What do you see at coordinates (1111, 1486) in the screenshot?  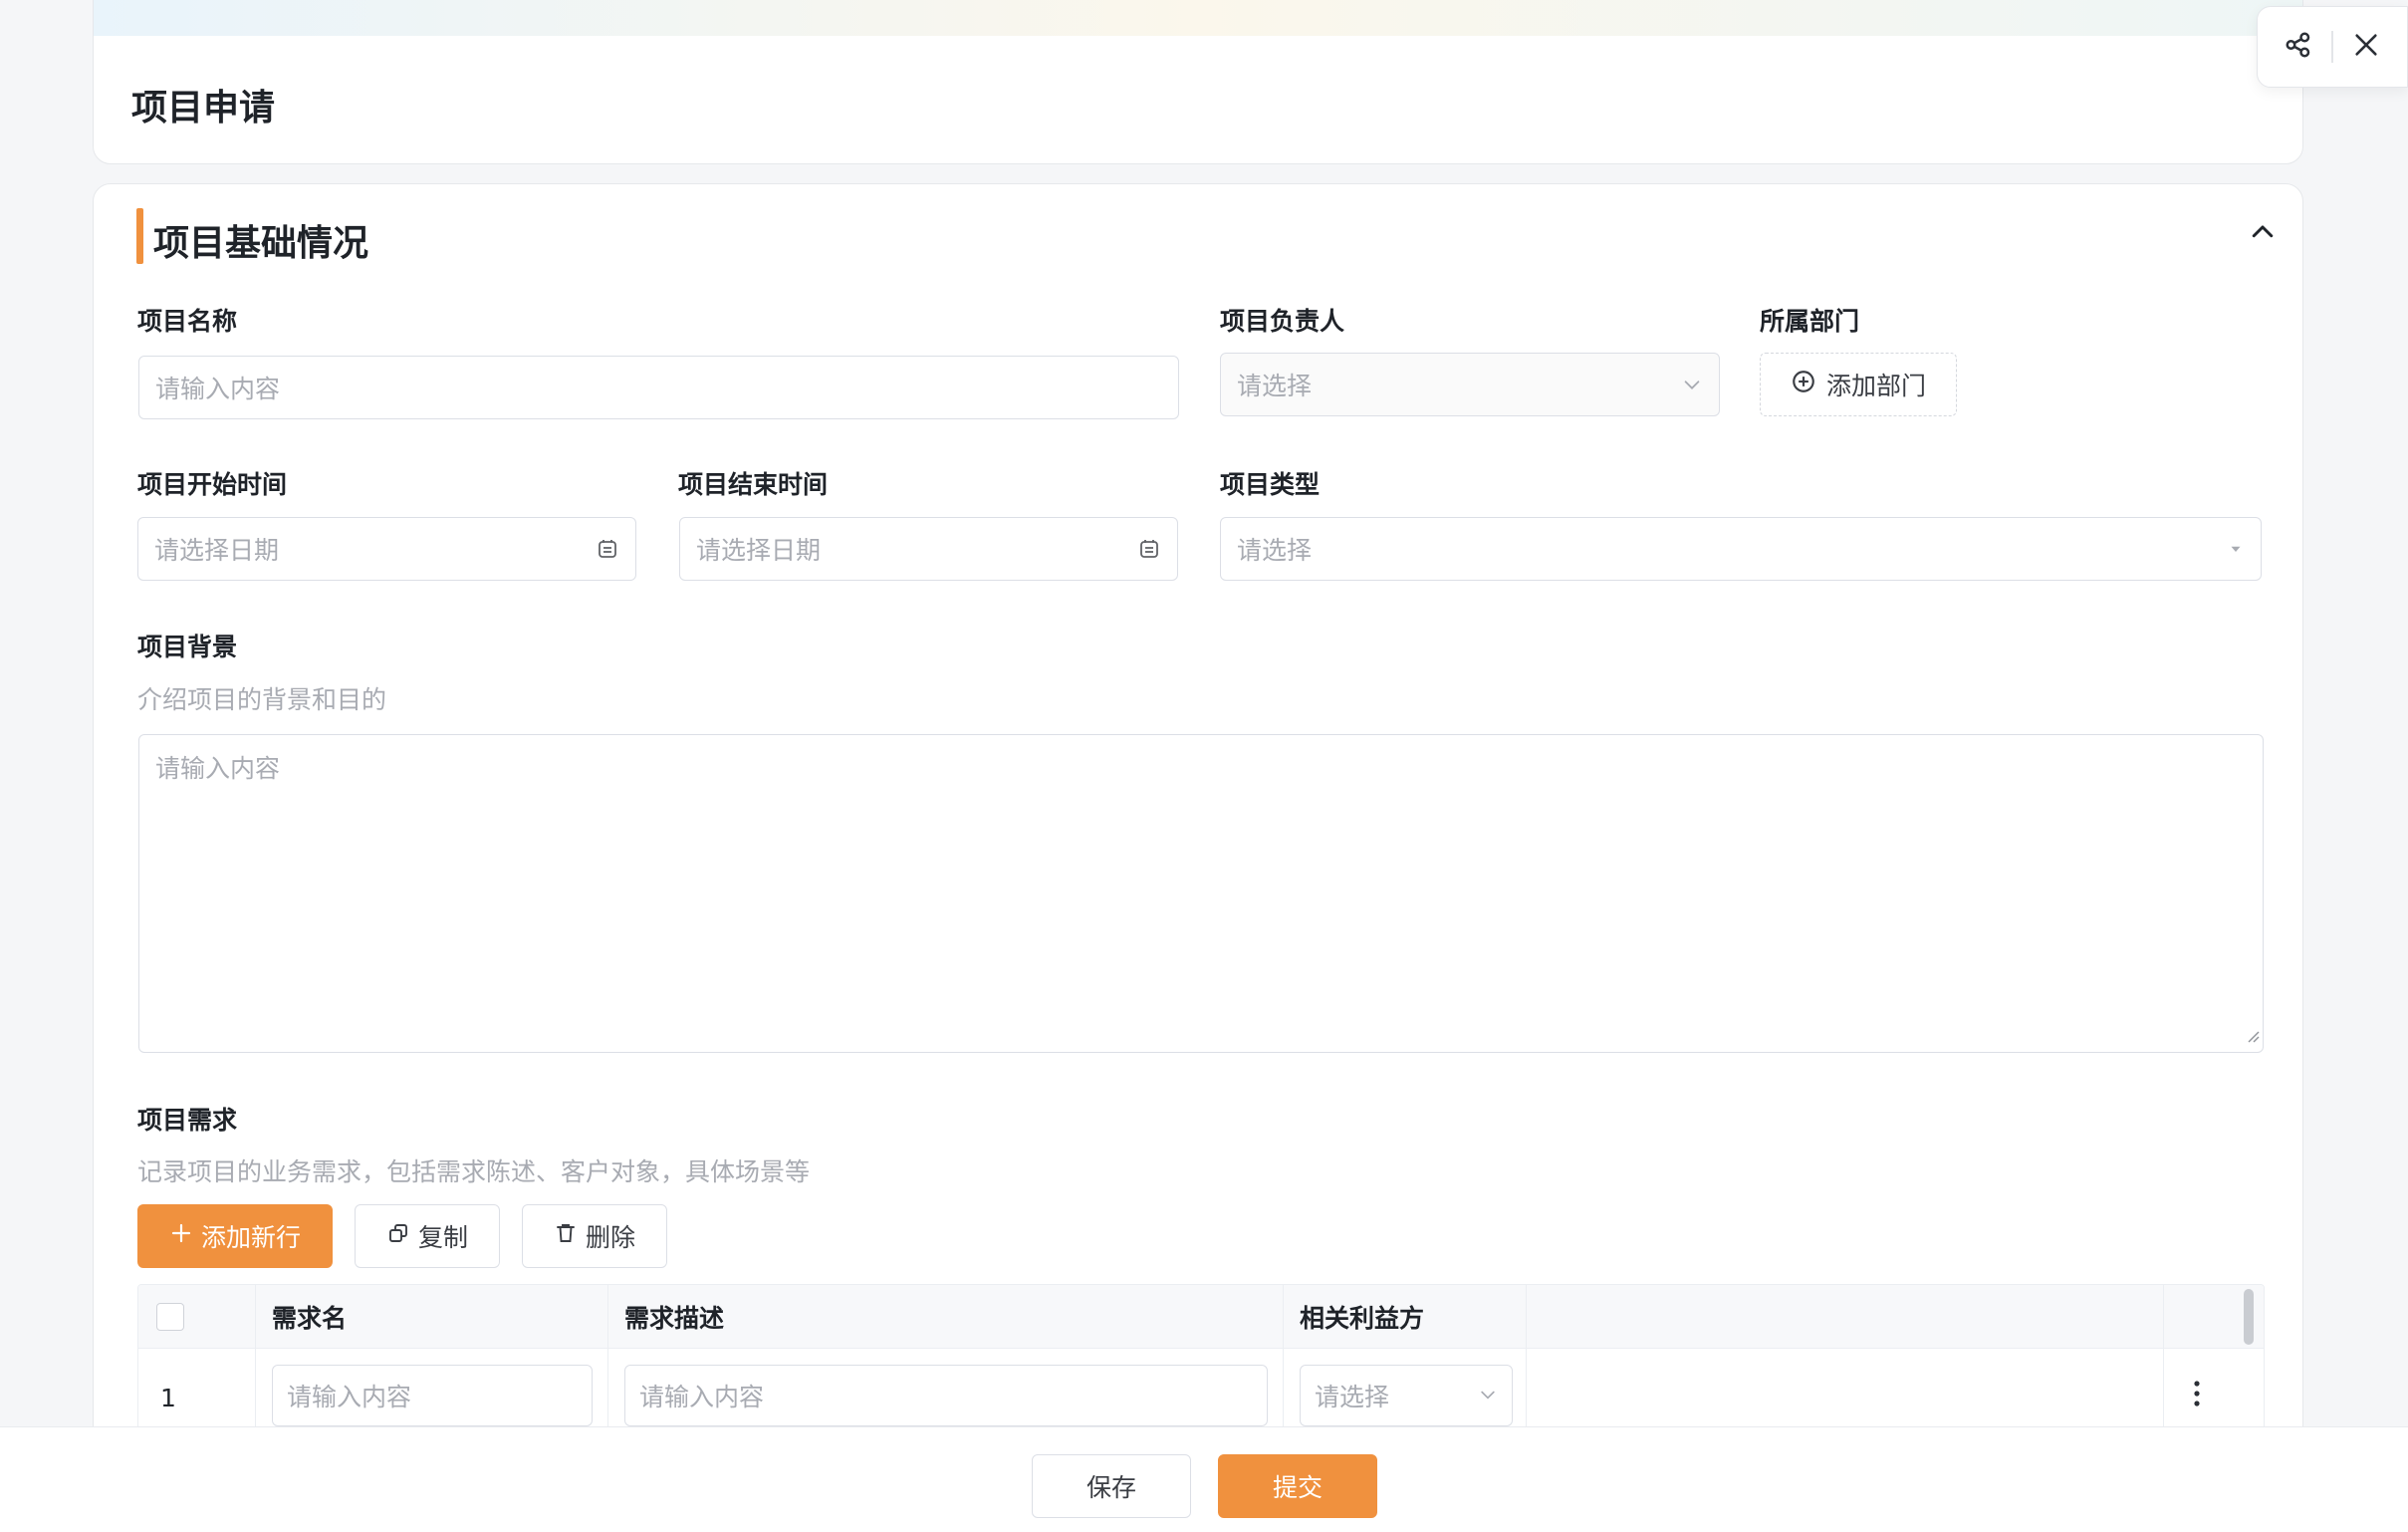 I see `save-button: 保存` at bounding box center [1111, 1486].